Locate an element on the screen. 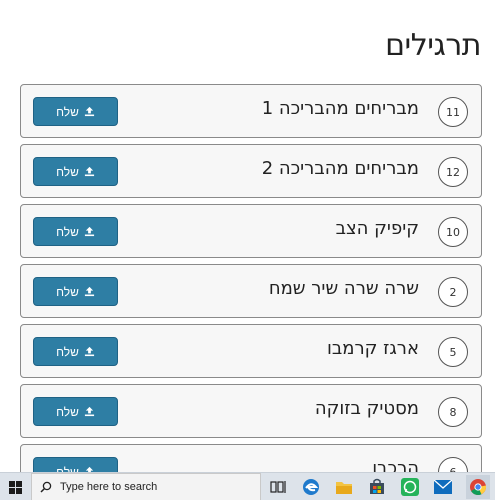  exercise-card: 8 מסטיק בזוקה שלח is located at coordinates (251, 411).